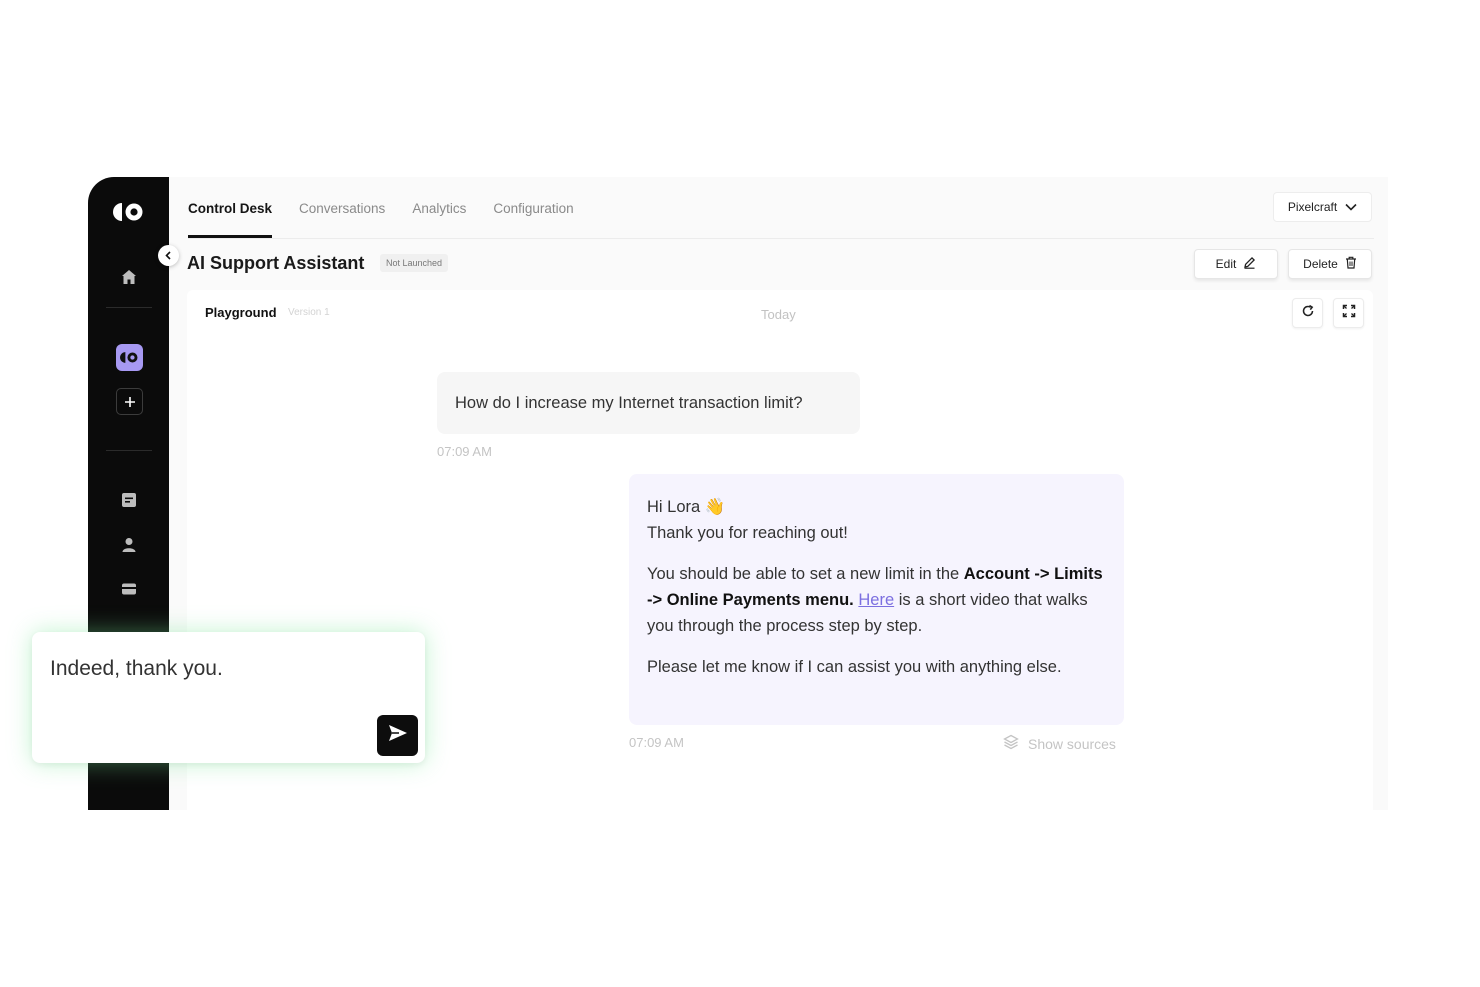 This screenshot has height=987, width=1480. Describe the element at coordinates (129, 545) in the screenshot. I see `user-icon` at that location.